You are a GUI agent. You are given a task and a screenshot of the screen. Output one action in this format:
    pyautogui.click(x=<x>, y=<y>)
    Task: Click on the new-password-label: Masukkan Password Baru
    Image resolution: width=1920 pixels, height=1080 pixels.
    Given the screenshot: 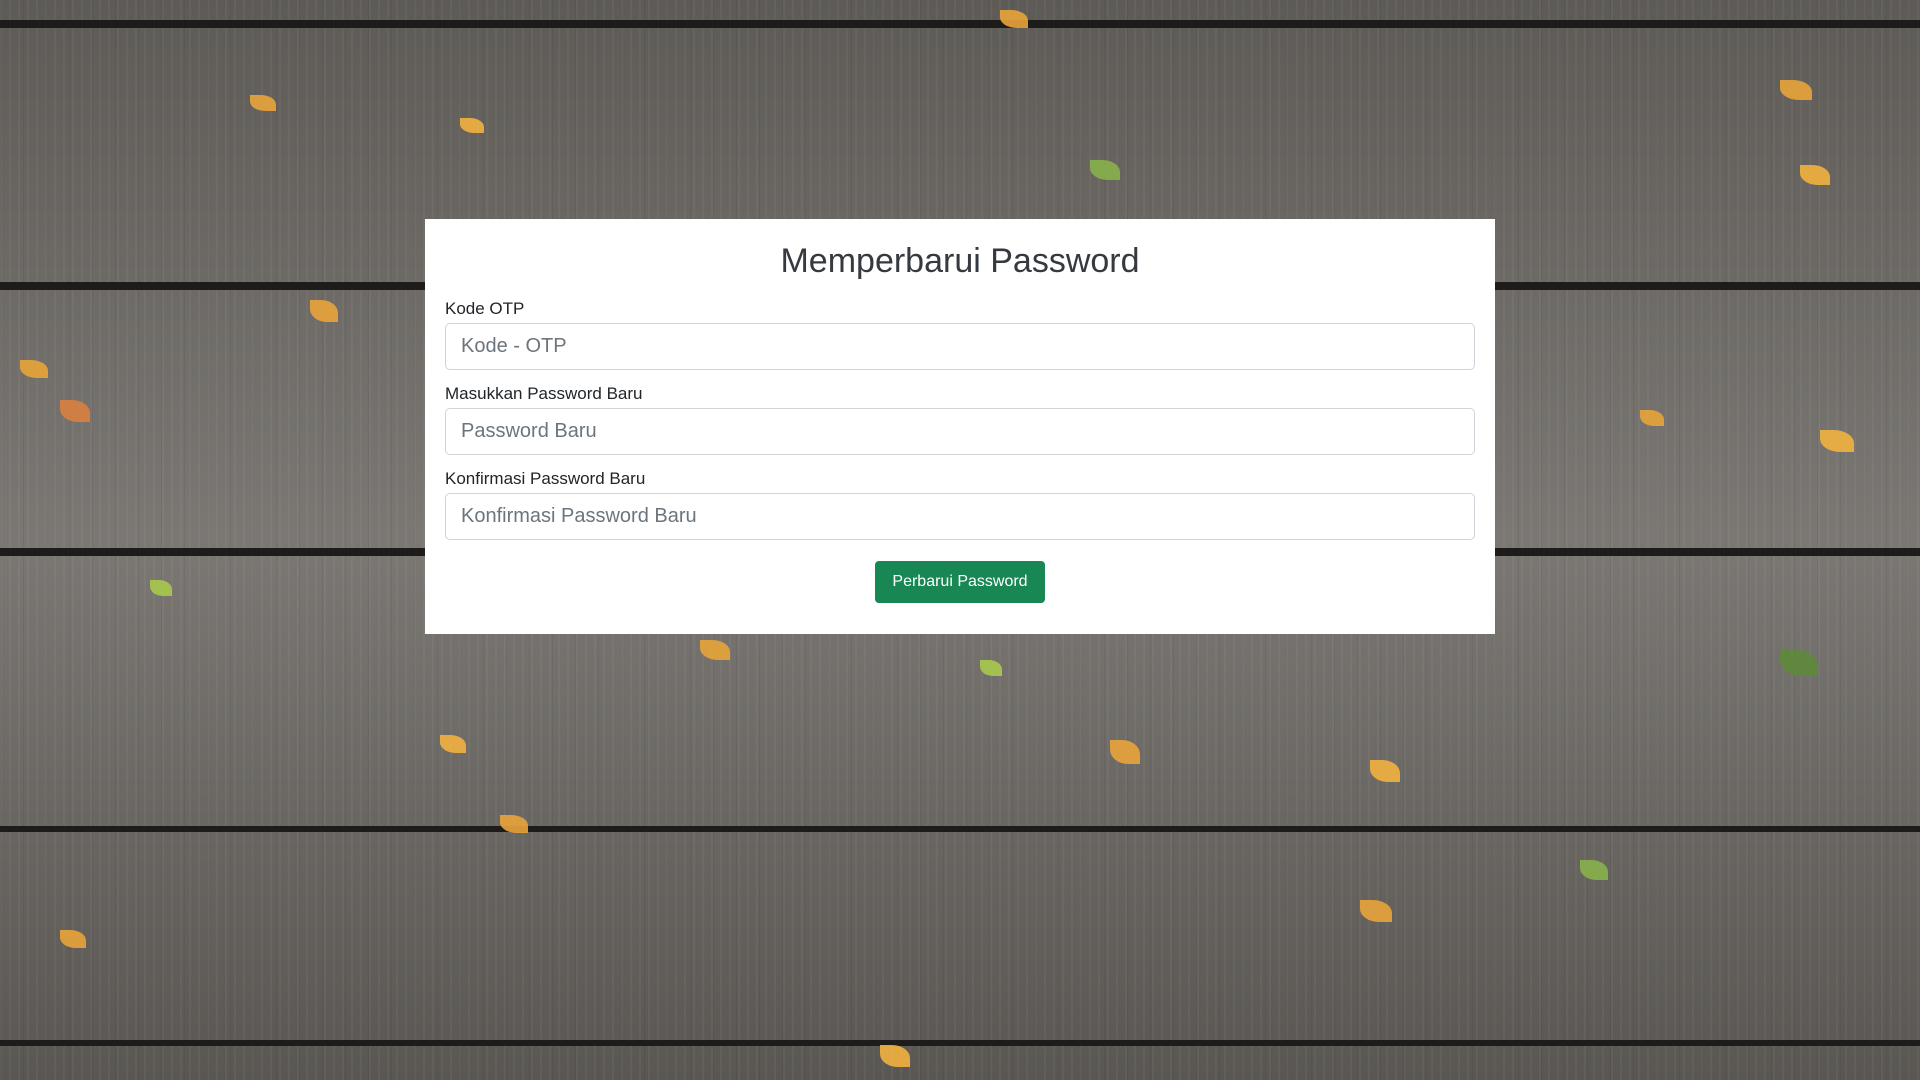 What is the action you would take?
    pyautogui.click(x=544, y=393)
    